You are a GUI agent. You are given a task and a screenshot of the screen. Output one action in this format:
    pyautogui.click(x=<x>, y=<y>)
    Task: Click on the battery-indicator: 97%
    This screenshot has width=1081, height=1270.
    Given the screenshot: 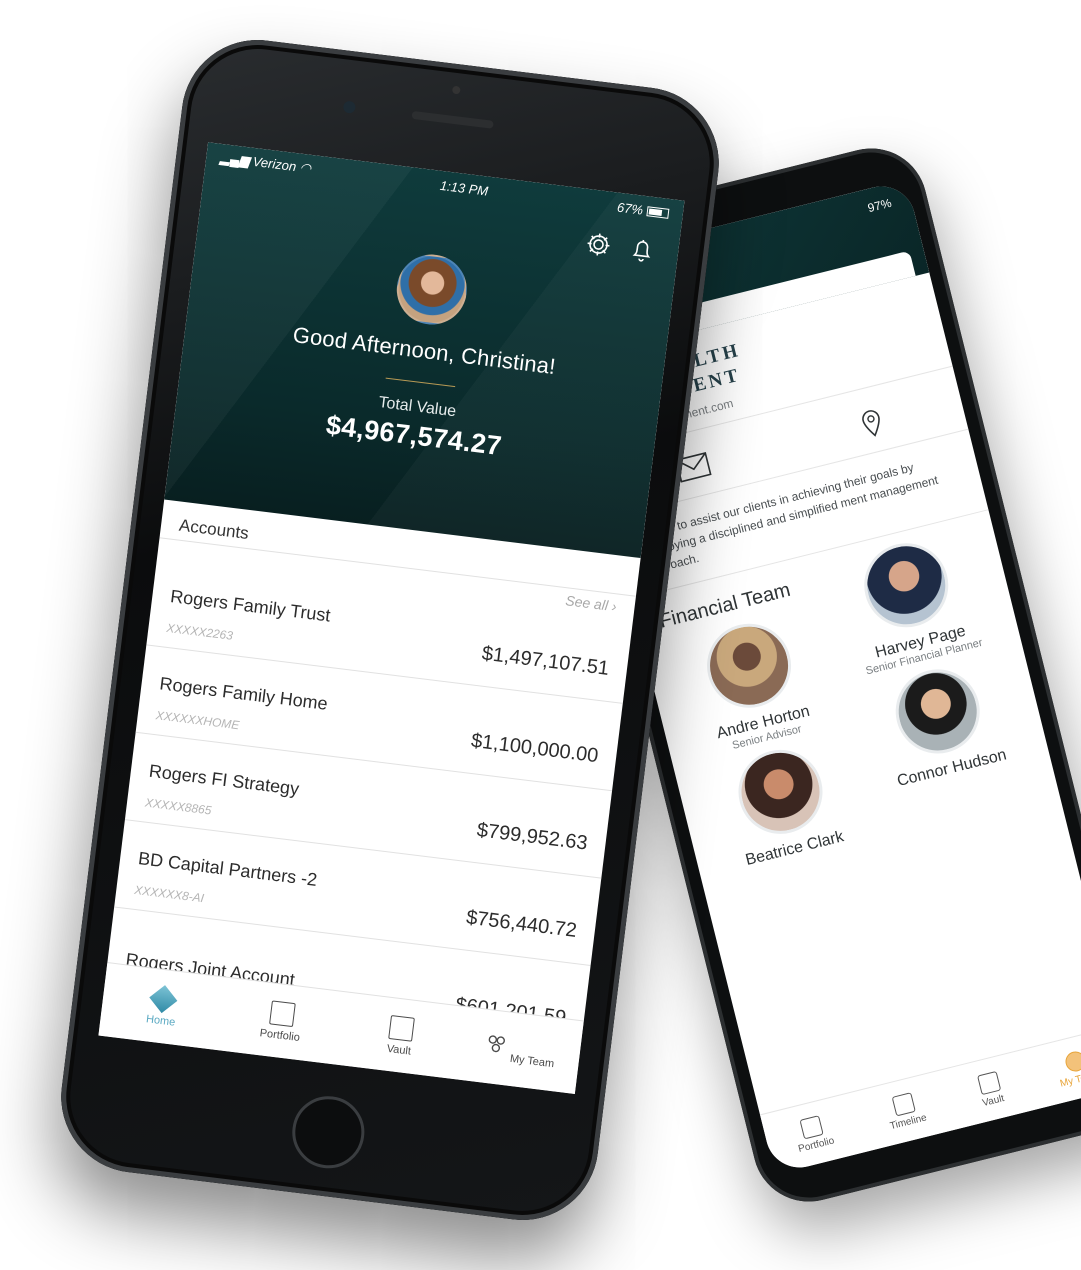 What is the action you would take?
    pyautogui.click(x=879, y=205)
    